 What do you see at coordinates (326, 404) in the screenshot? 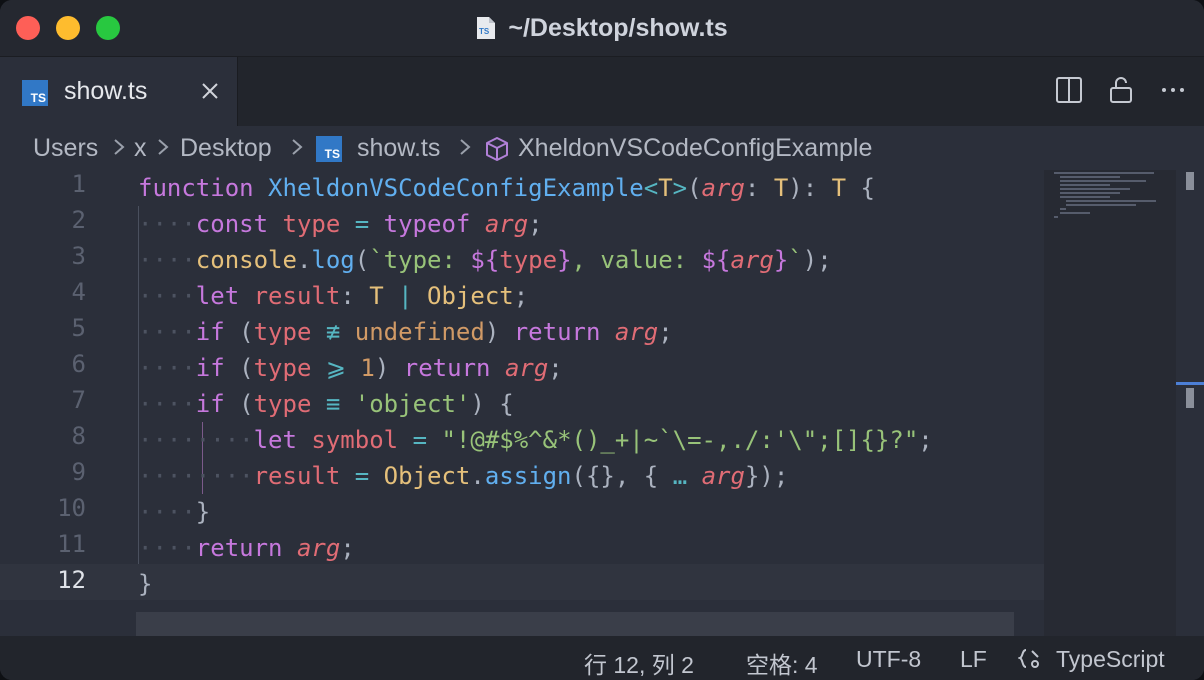
I see `code-line: ····if (type ≡ 'object') {` at bounding box center [326, 404].